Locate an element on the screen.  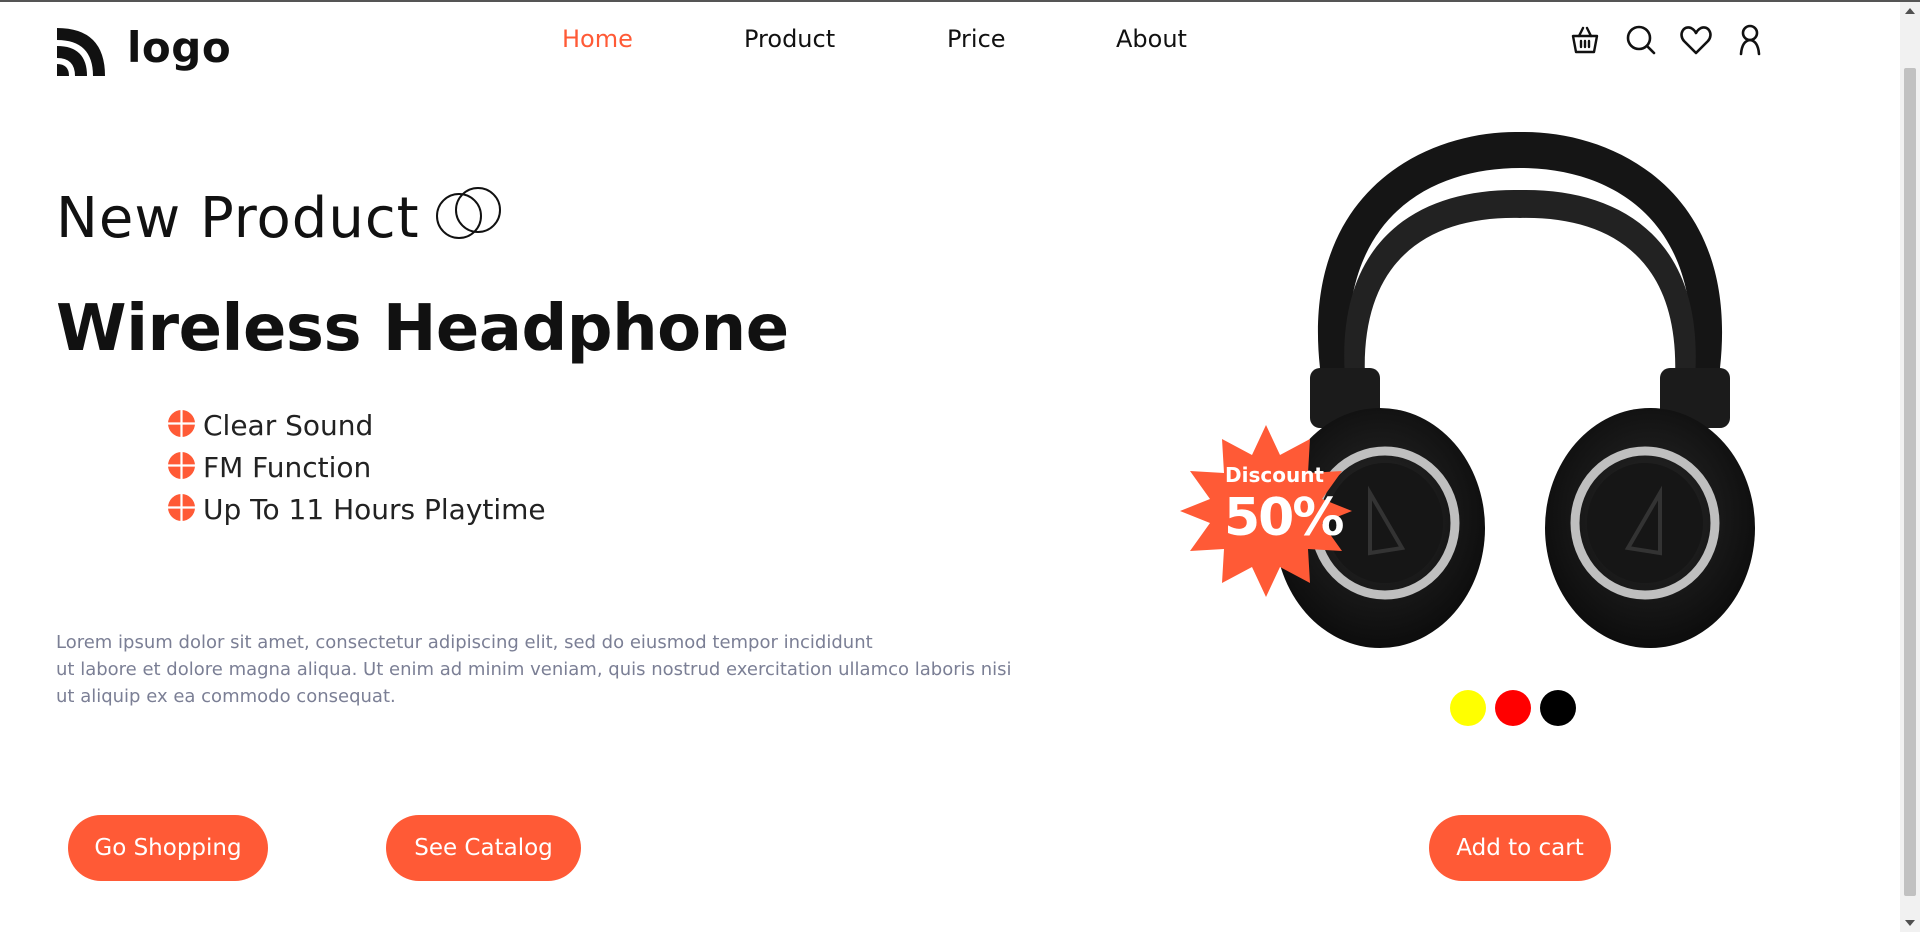
feature-item: Up To 11 Hours Playtime is located at coordinates (357, 509).